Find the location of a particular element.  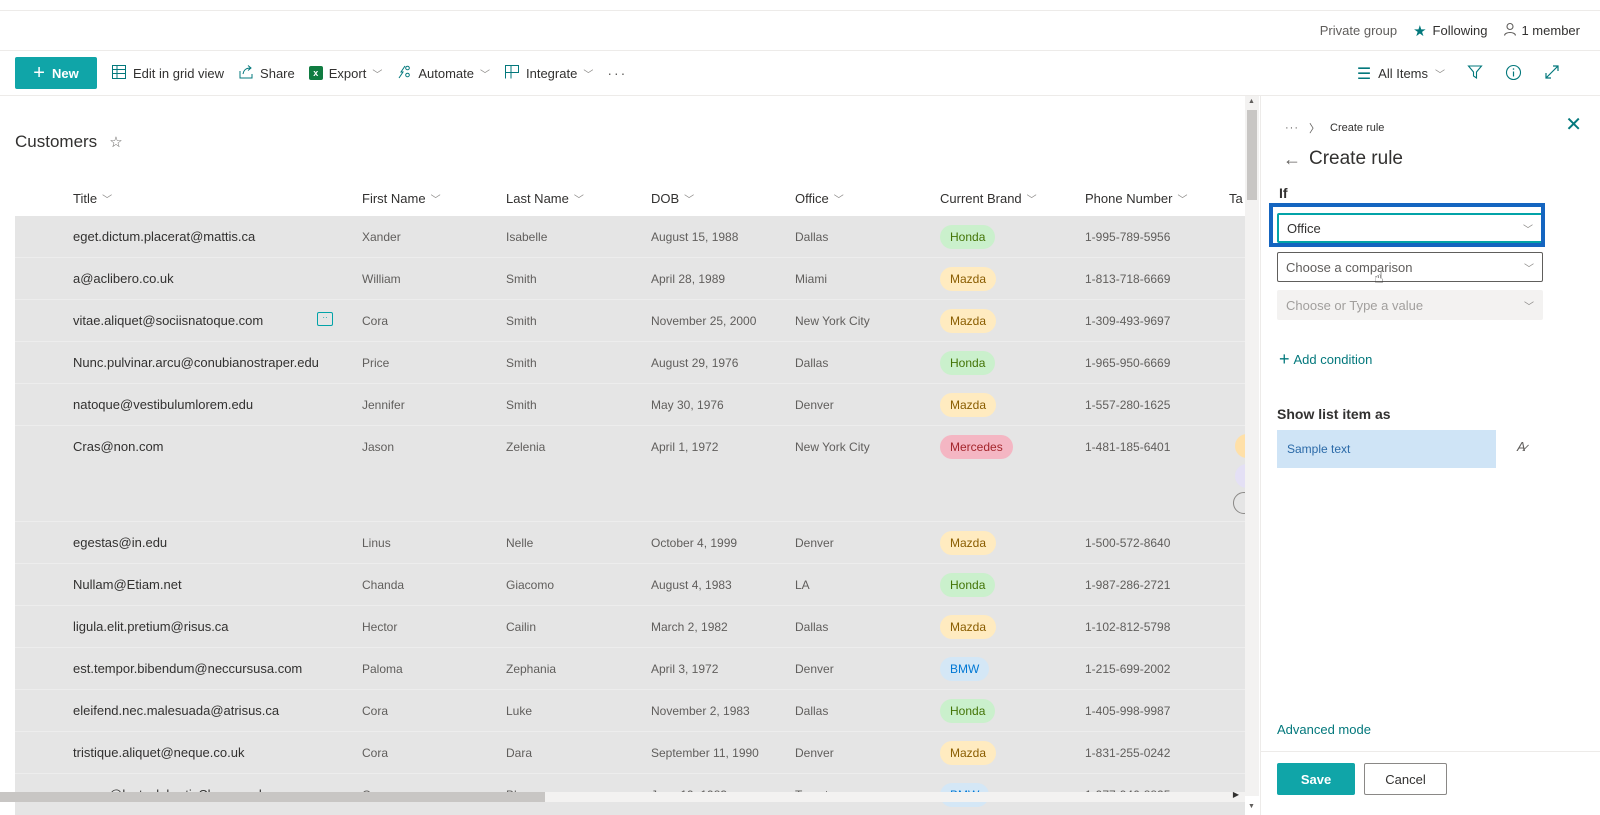

members-button: 1 member is located at coordinates (1541, 30).